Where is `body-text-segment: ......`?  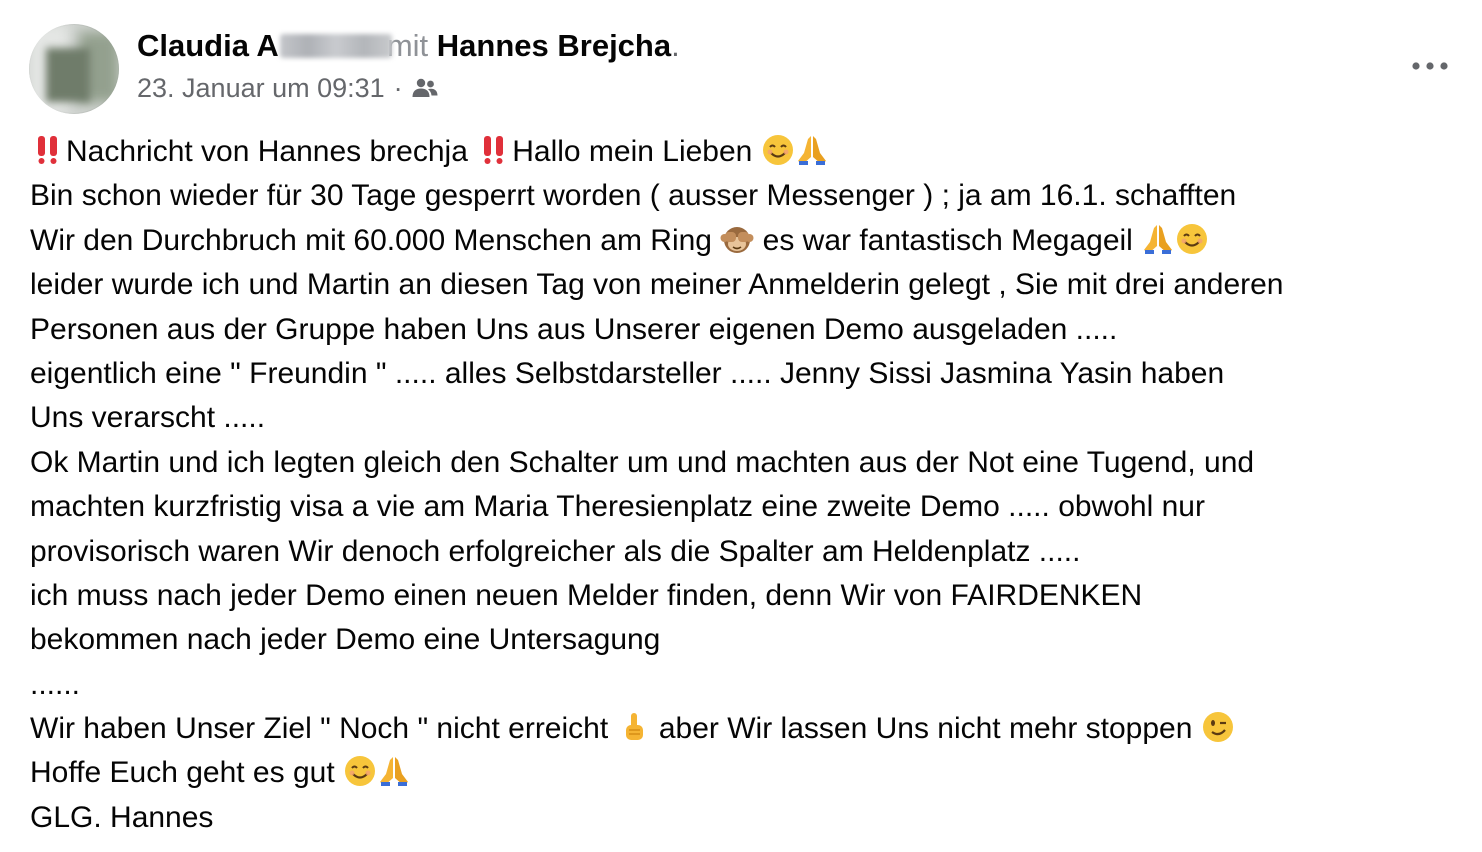 body-text-segment: ...... is located at coordinates (55, 684).